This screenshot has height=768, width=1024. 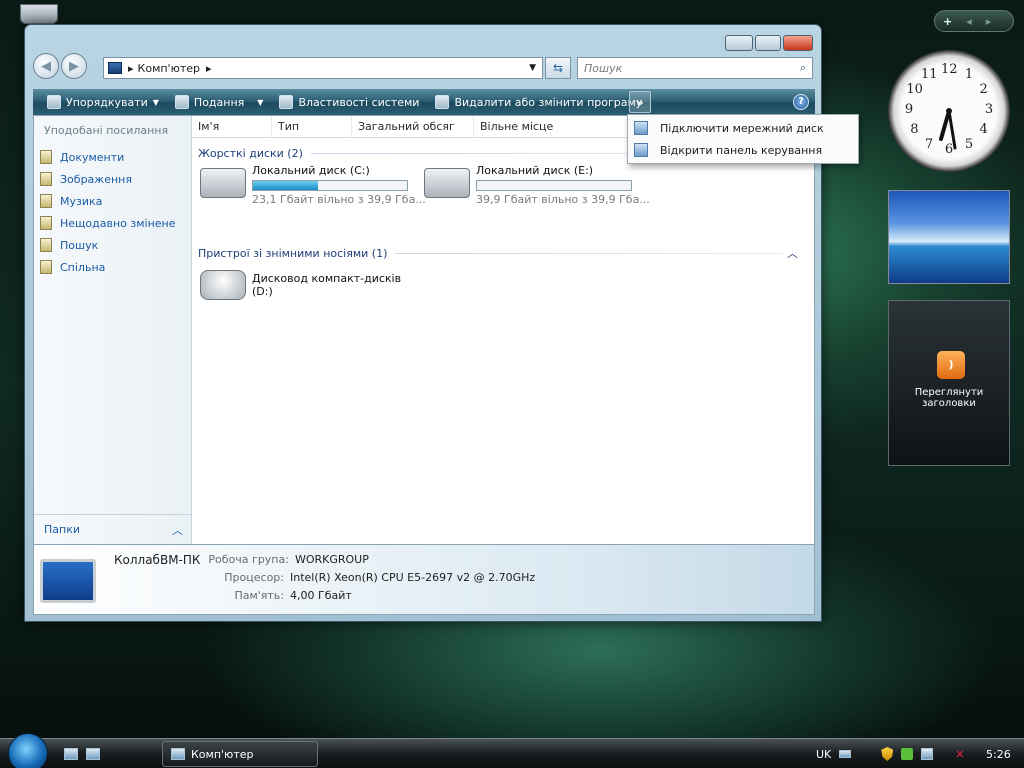 I want to click on address-dropdown-icon: ▼, so click(x=532, y=68).